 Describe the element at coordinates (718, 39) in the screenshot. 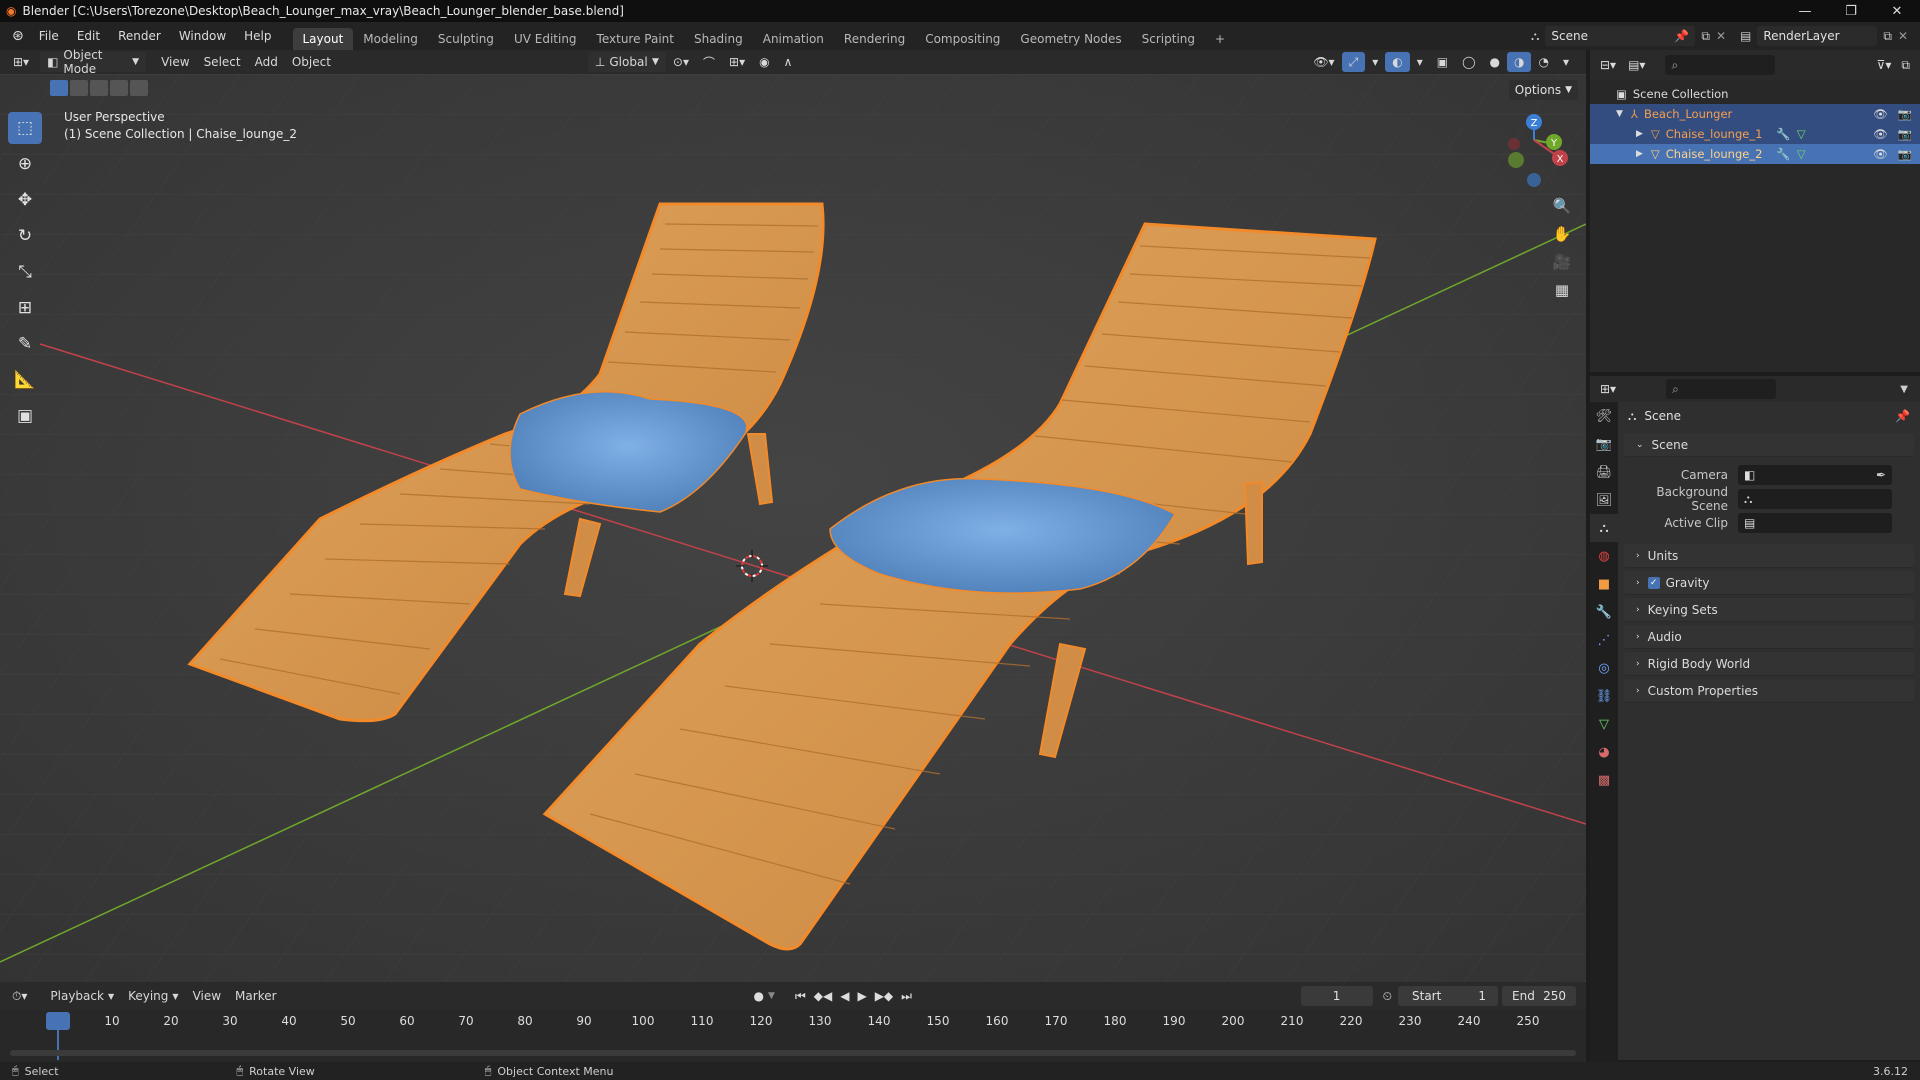

I see `tab-shading: Shading` at that location.